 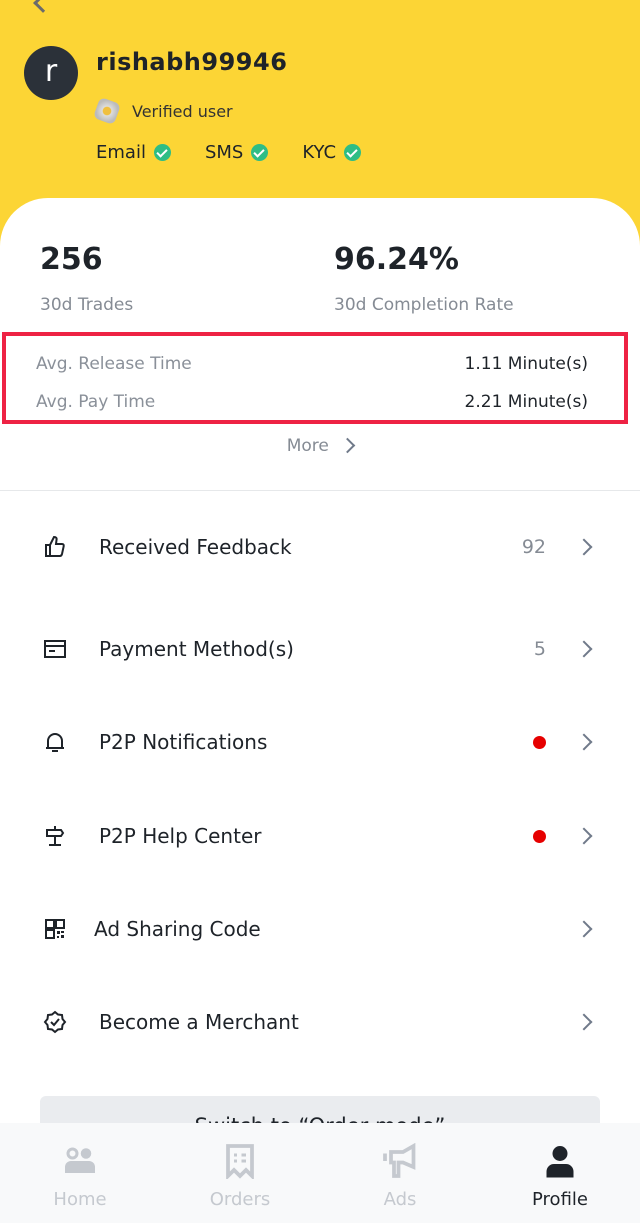 I want to click on check-email: Email, so click(x=133, y=152).